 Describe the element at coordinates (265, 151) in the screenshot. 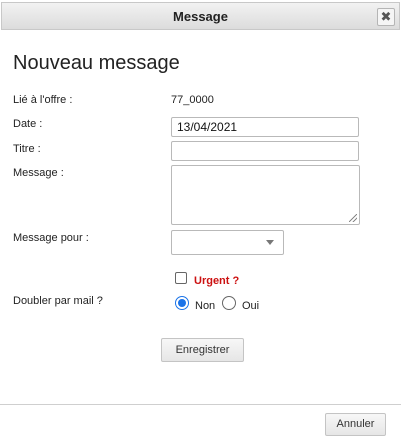

I see `title-input` at that location.